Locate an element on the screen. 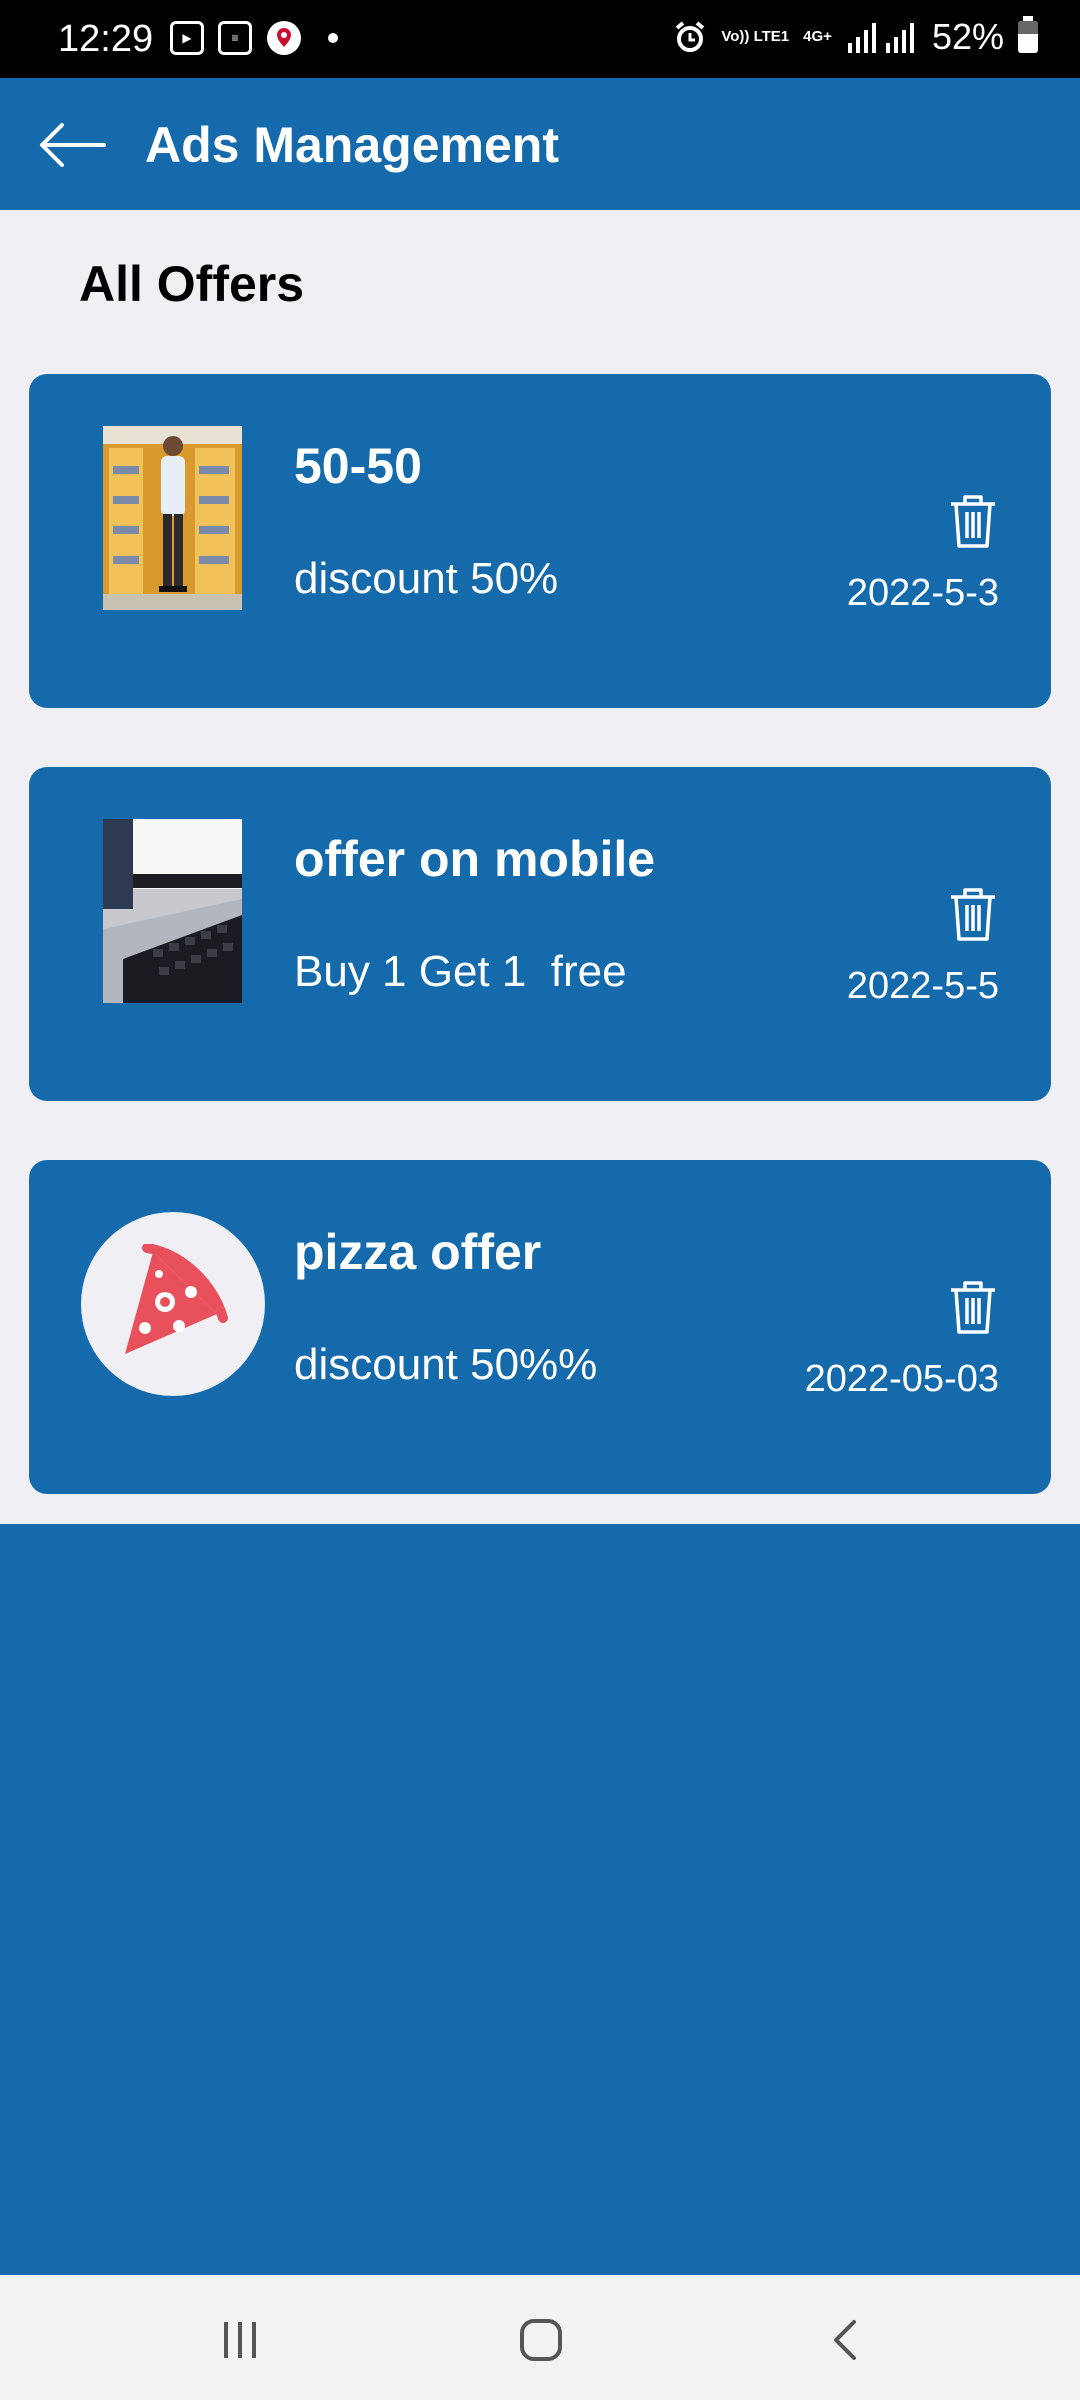  back-chevron-icon is located at coordinates (845, 2340).